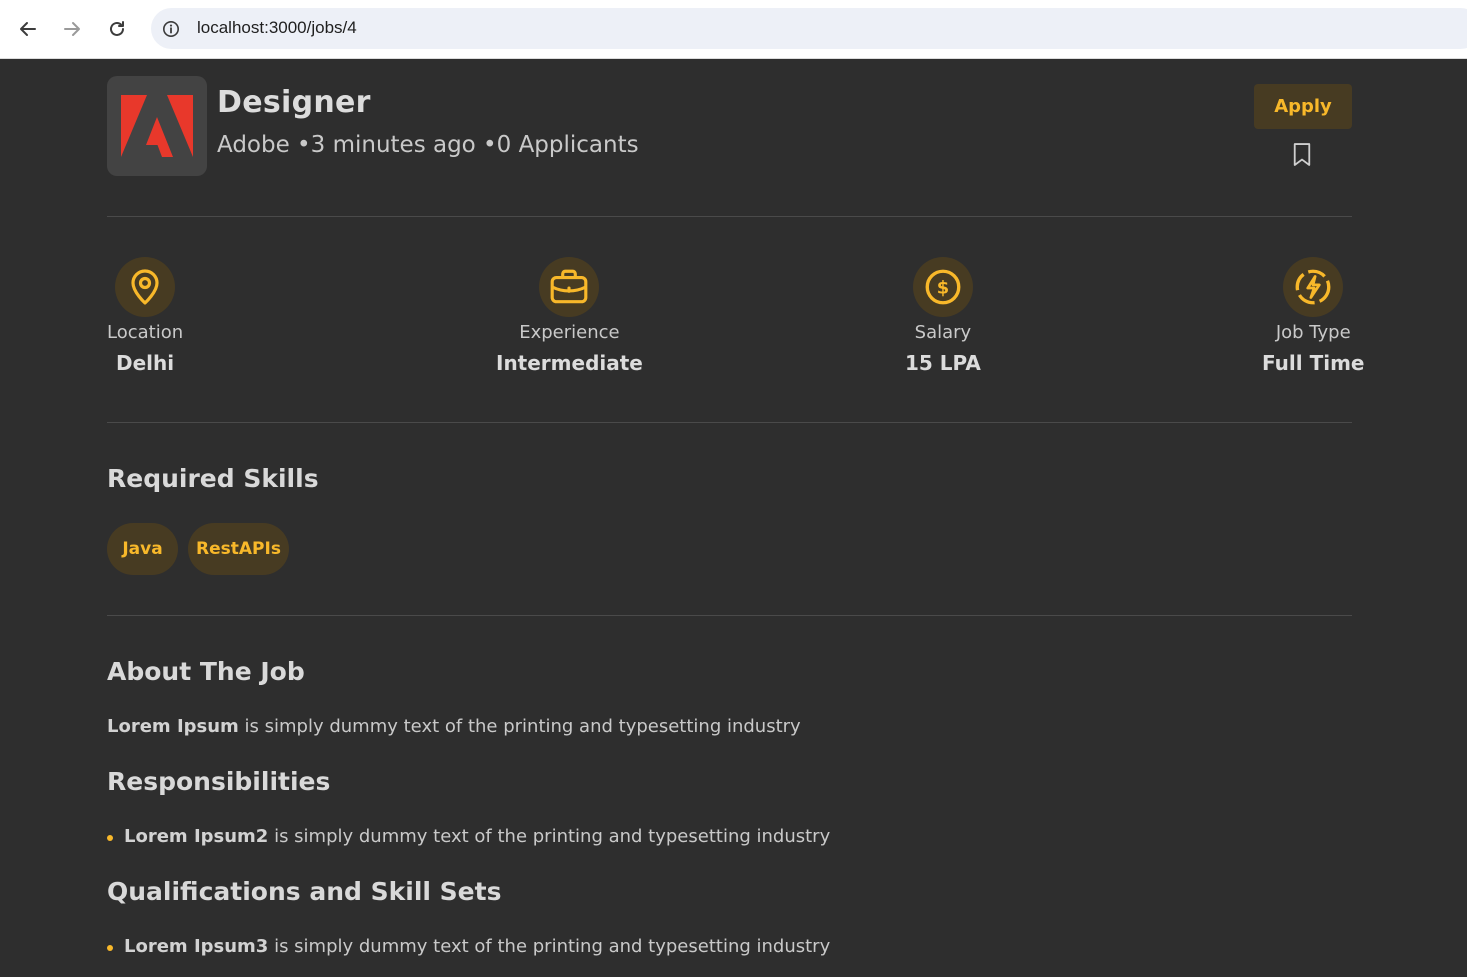 This screenshot has width=1467, height=977. What do you see at coordinates (196, 946) in the screenshot?
I see `item-bold: Lorem Ipsum3` at bounding box center [196, 946].